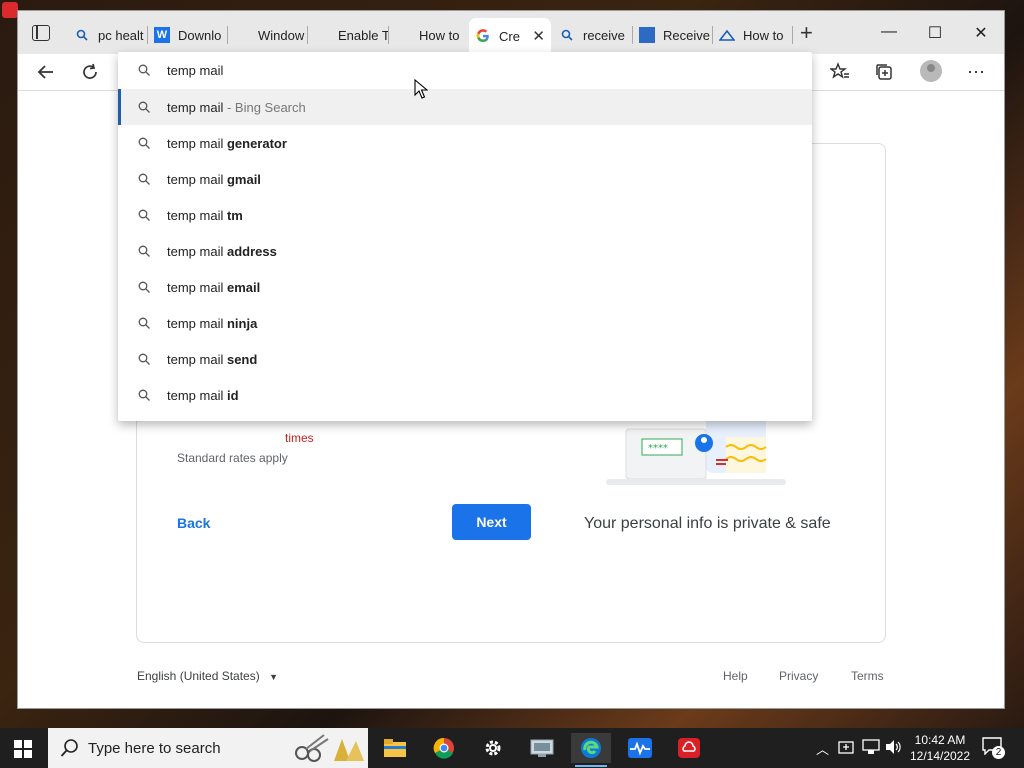 This screenshot has height=768, width=1024. What do you see at coordinates (243, 179) in the screenshot?
I see `suggestion-completion: gmail` at bounding box center [243, 179].